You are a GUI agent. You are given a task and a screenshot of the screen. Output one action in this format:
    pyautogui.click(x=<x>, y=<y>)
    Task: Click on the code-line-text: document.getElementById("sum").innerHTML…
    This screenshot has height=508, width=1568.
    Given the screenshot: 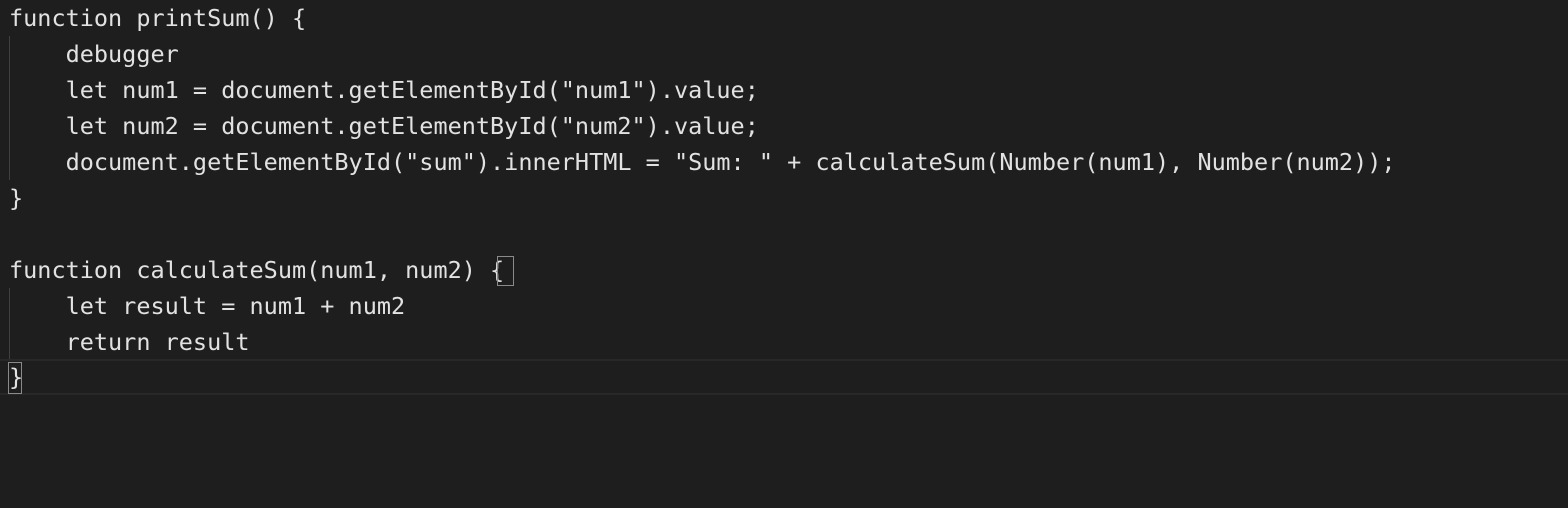 What is the action you would take?
    pyautogui.click(x=702, y=162)
    